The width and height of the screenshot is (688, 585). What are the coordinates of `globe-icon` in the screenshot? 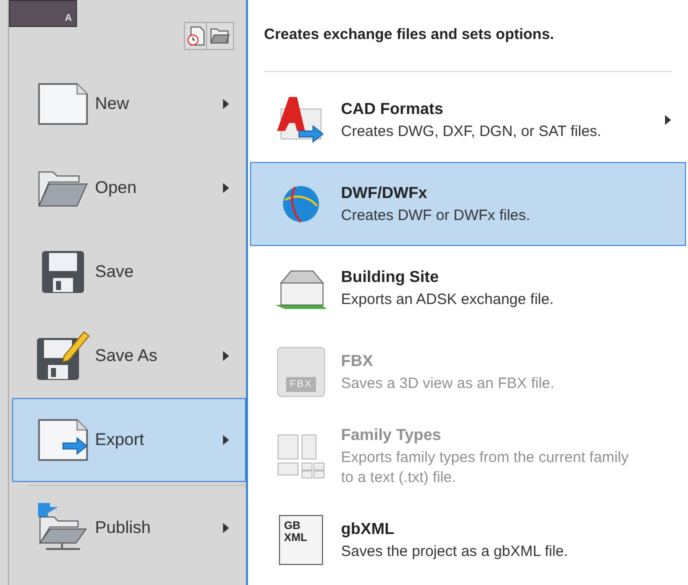 It's located at (301, 204).